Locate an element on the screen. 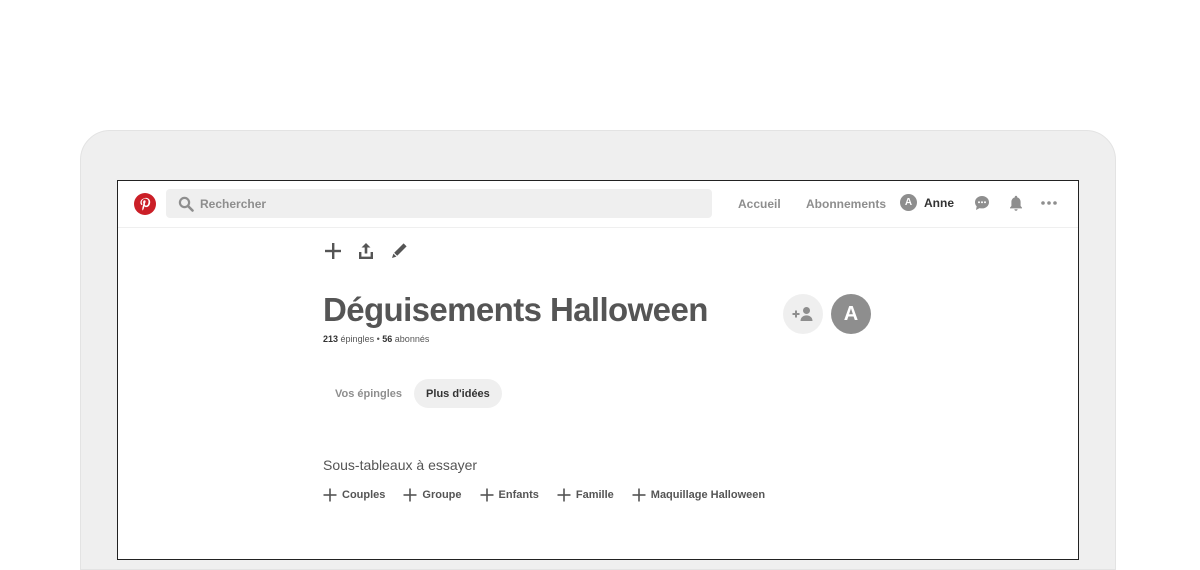  followers-count: 56 is located at coordinates (387, 339).